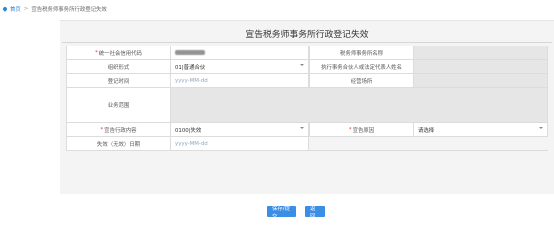 This screenshot has width=554, height=240. What do you see at coordinates (5, 8) in the screenshot?
I see `location-pin-icon` at bounding box center [5, 8].